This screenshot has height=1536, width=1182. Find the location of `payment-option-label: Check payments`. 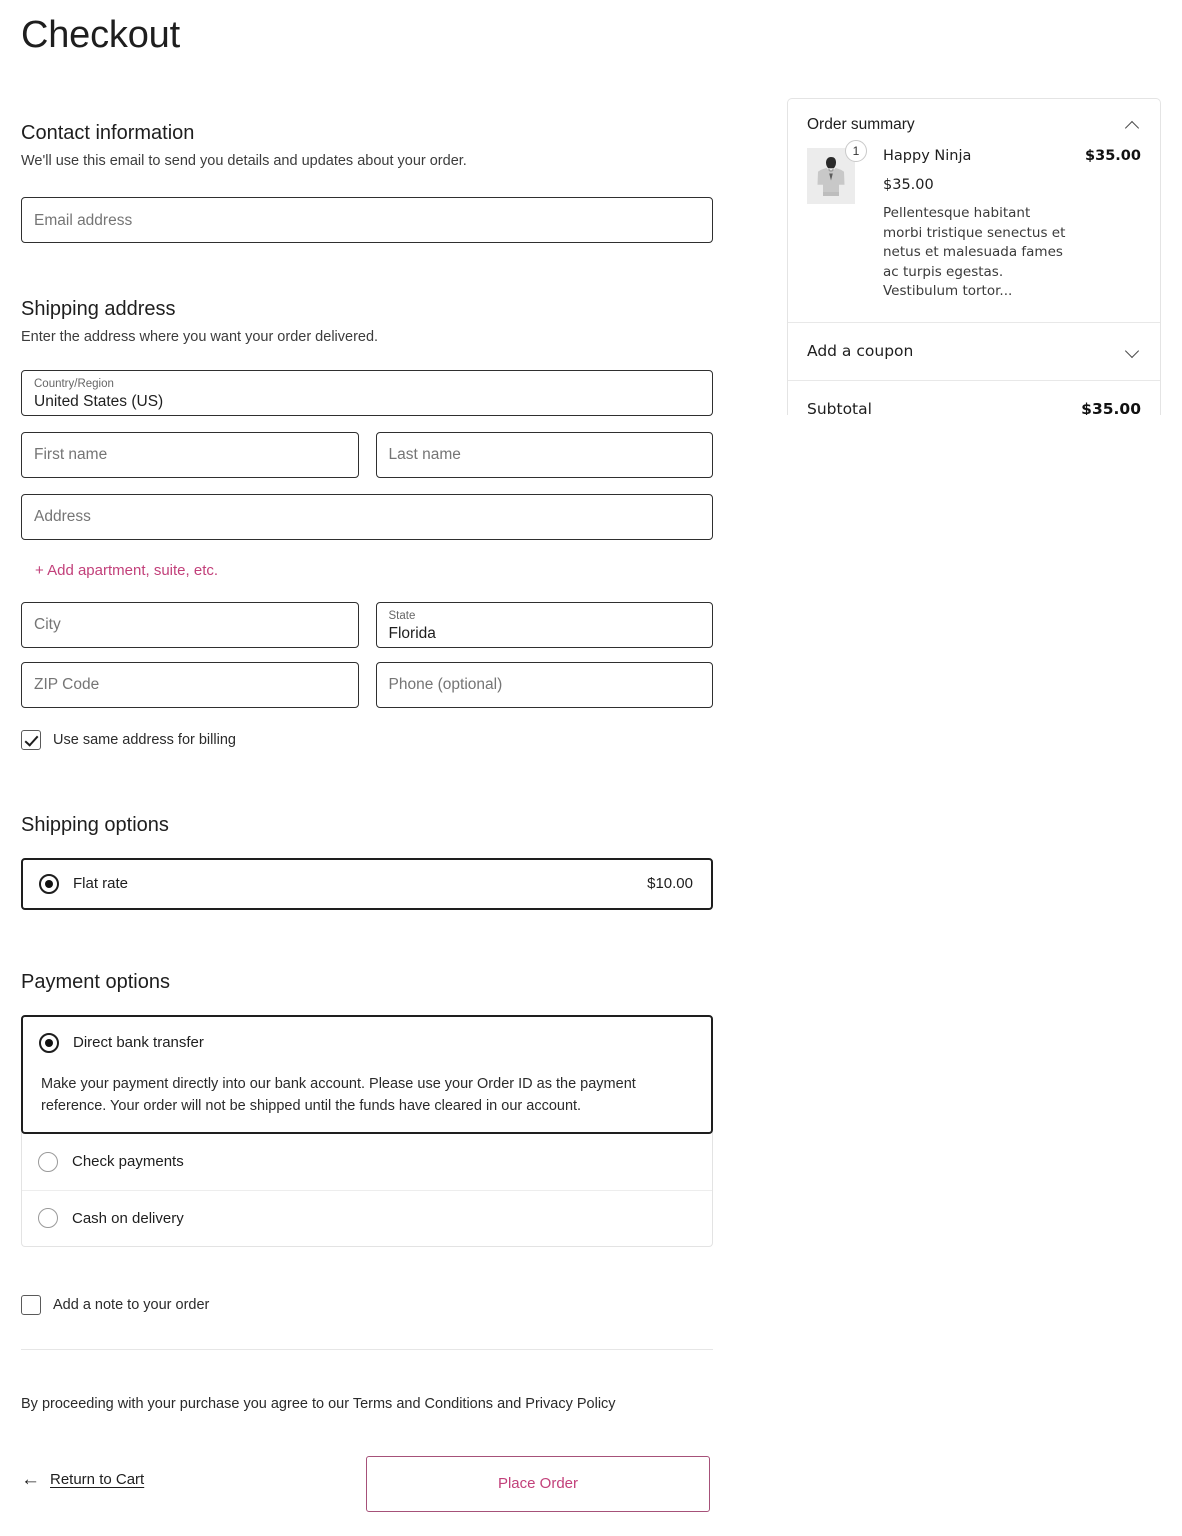

payment-option-label: Check payments is located at coordinates (128, 1162).